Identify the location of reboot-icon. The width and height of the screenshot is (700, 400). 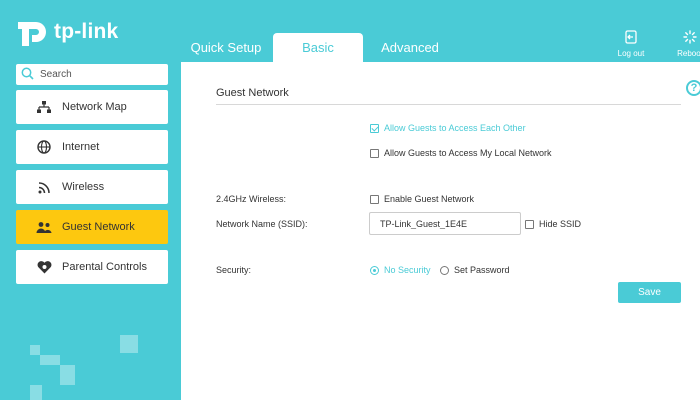
(685, 38).